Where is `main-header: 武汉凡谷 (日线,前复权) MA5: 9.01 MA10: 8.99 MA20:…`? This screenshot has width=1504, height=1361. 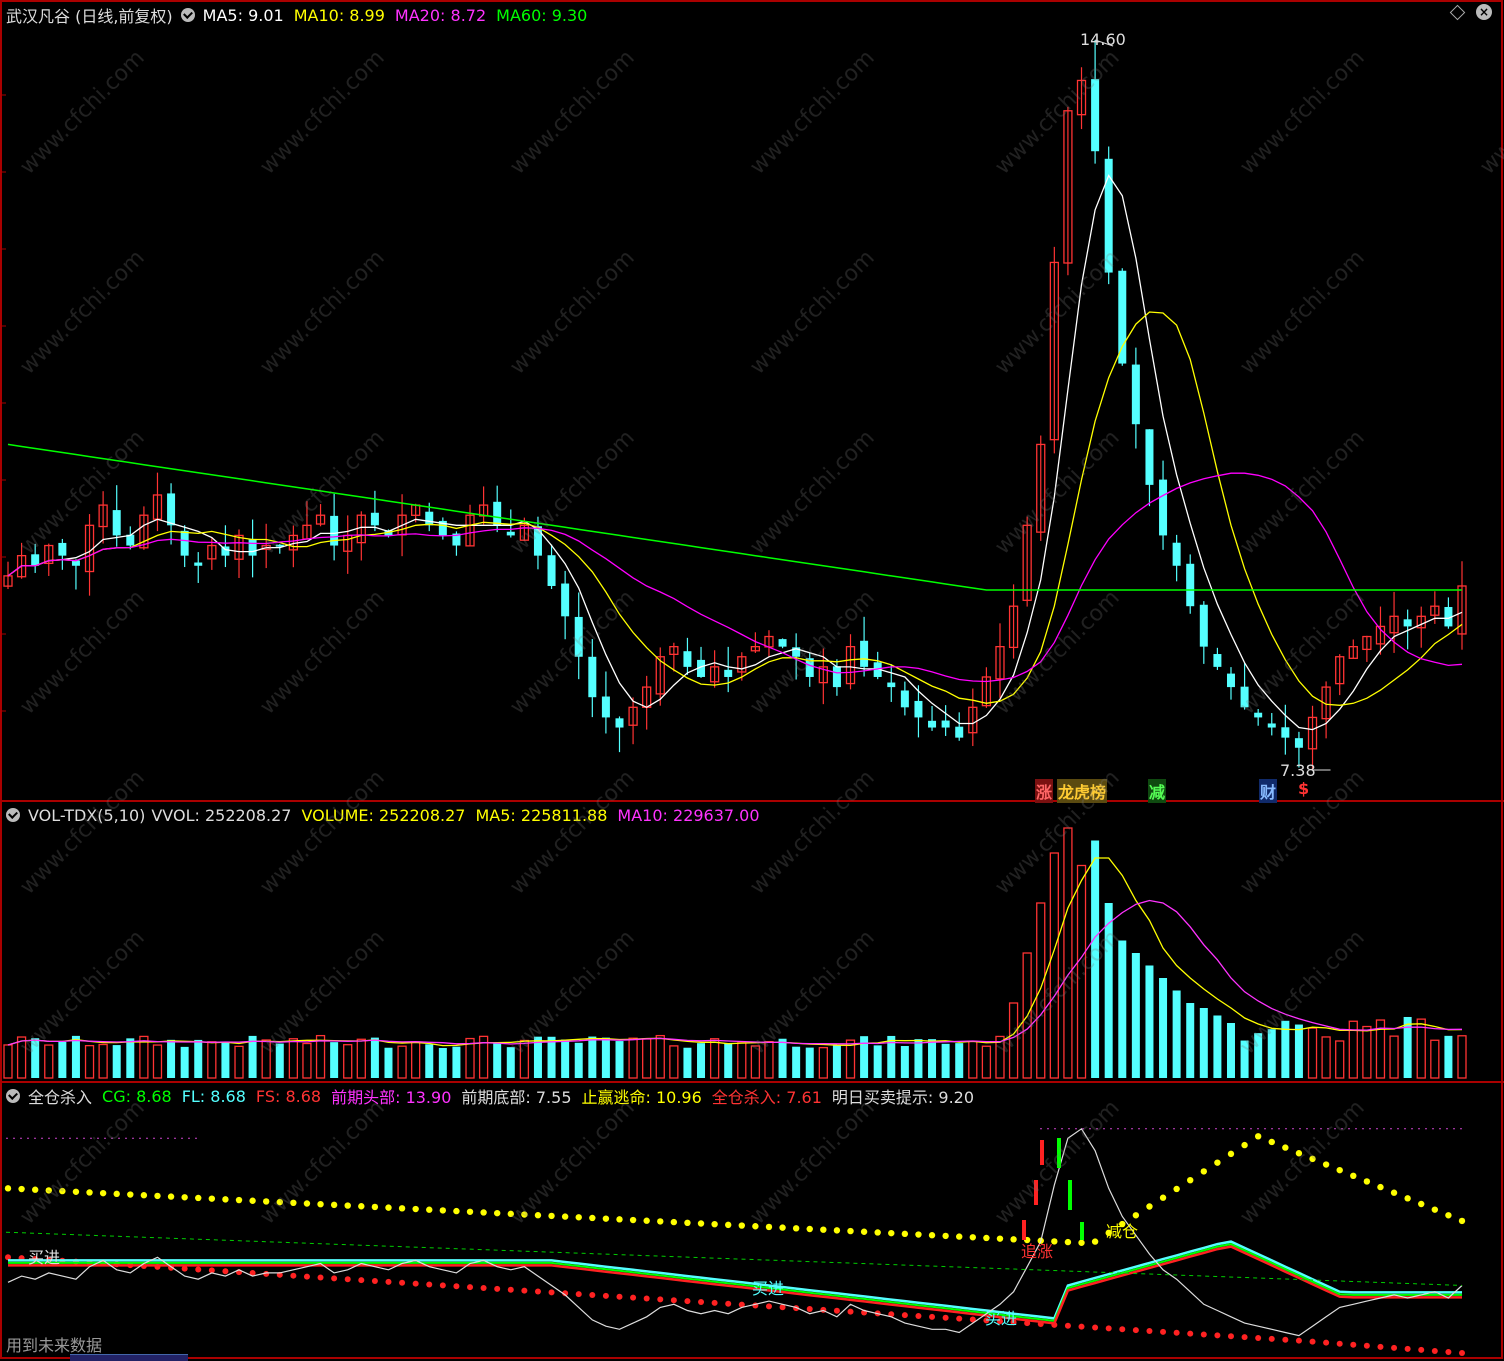
main-header: 武汉凡谷 (日线,前复权) MA5: 9.01 MA10: 8.99 MA20:… is located at coordinates (301, 15).